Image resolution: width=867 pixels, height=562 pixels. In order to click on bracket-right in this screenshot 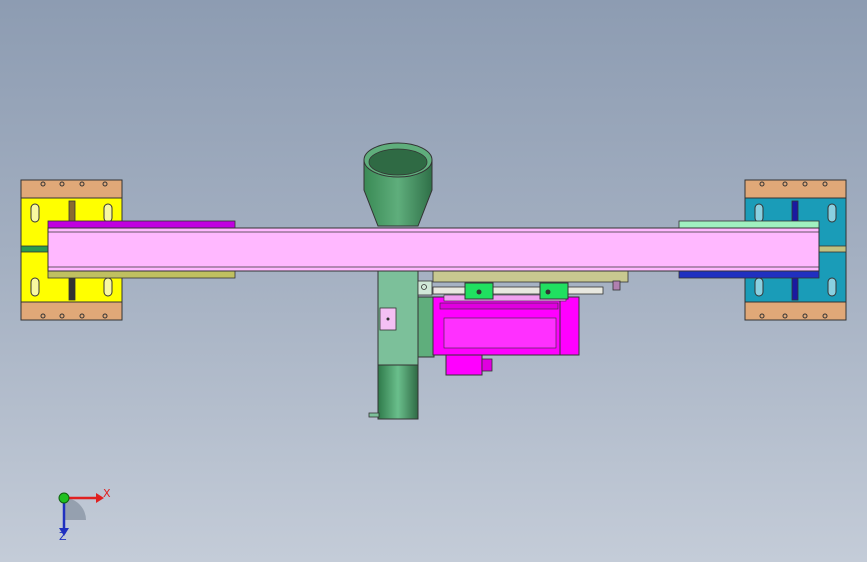, I will do `click(554, 291)`.